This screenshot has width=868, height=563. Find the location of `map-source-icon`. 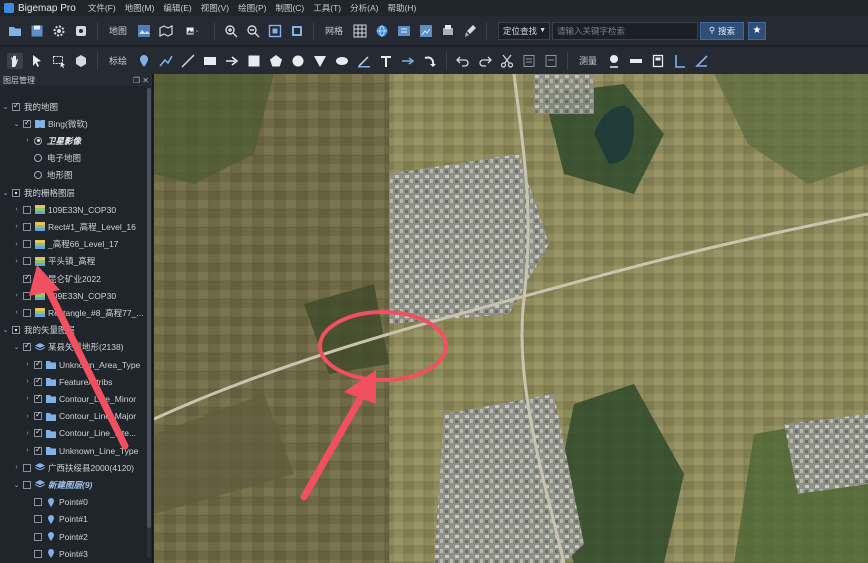

map-source-icon is located at coordinates (144, 31).